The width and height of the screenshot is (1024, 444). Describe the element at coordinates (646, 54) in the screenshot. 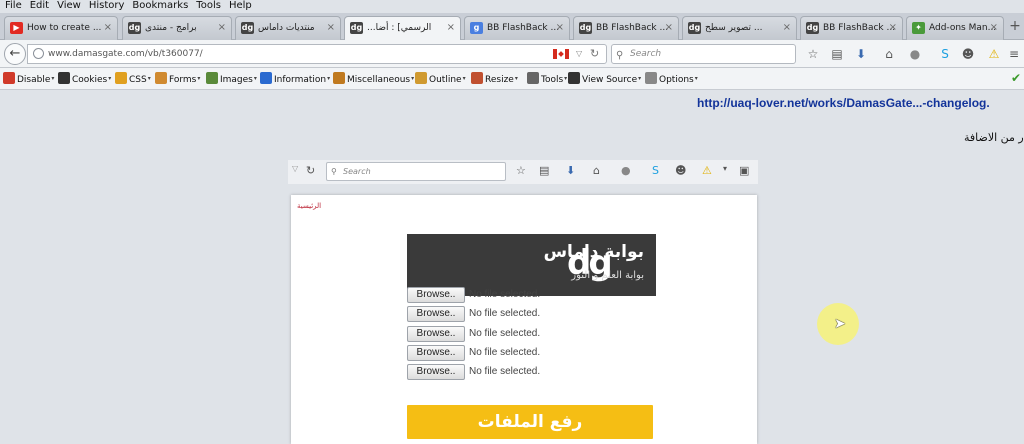

I see `search-placeholder: Search` at that location.